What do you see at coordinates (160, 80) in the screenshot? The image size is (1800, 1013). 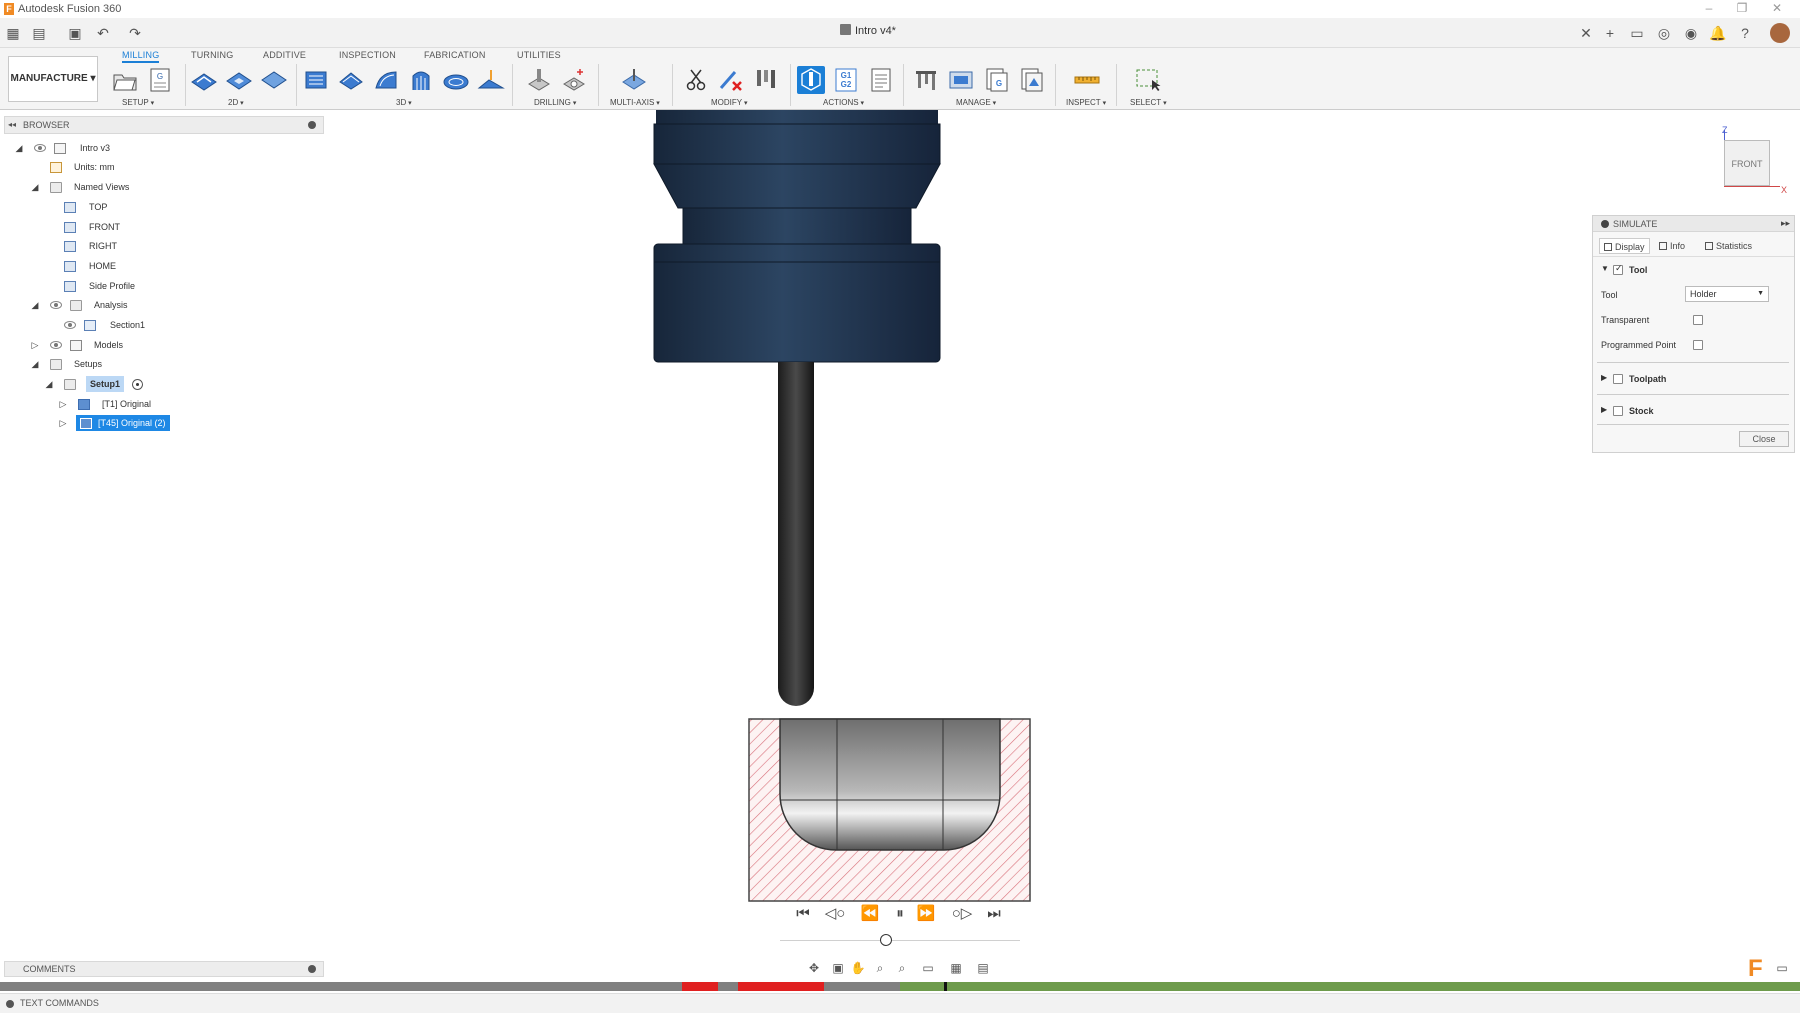 I see `nc-program-icon: G` at bounding box center [160, 80].